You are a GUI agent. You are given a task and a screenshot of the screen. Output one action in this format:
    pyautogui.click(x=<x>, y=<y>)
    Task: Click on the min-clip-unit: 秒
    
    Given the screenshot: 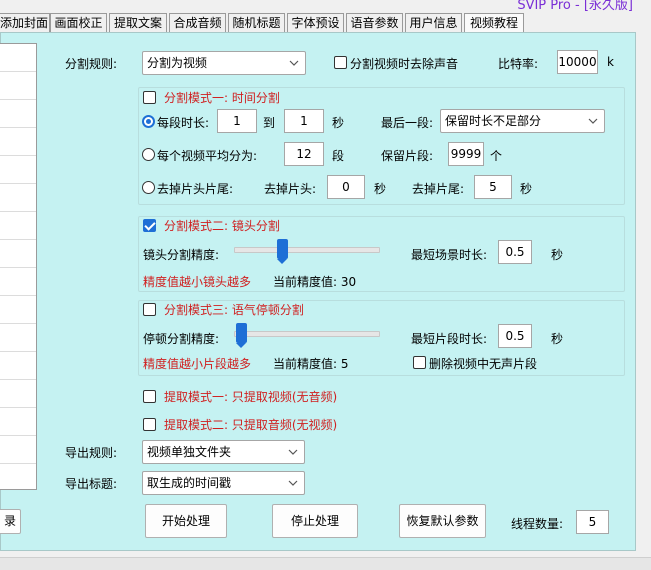 What is the action you would take?
    pyautogui.click(x=557, y=339)
    